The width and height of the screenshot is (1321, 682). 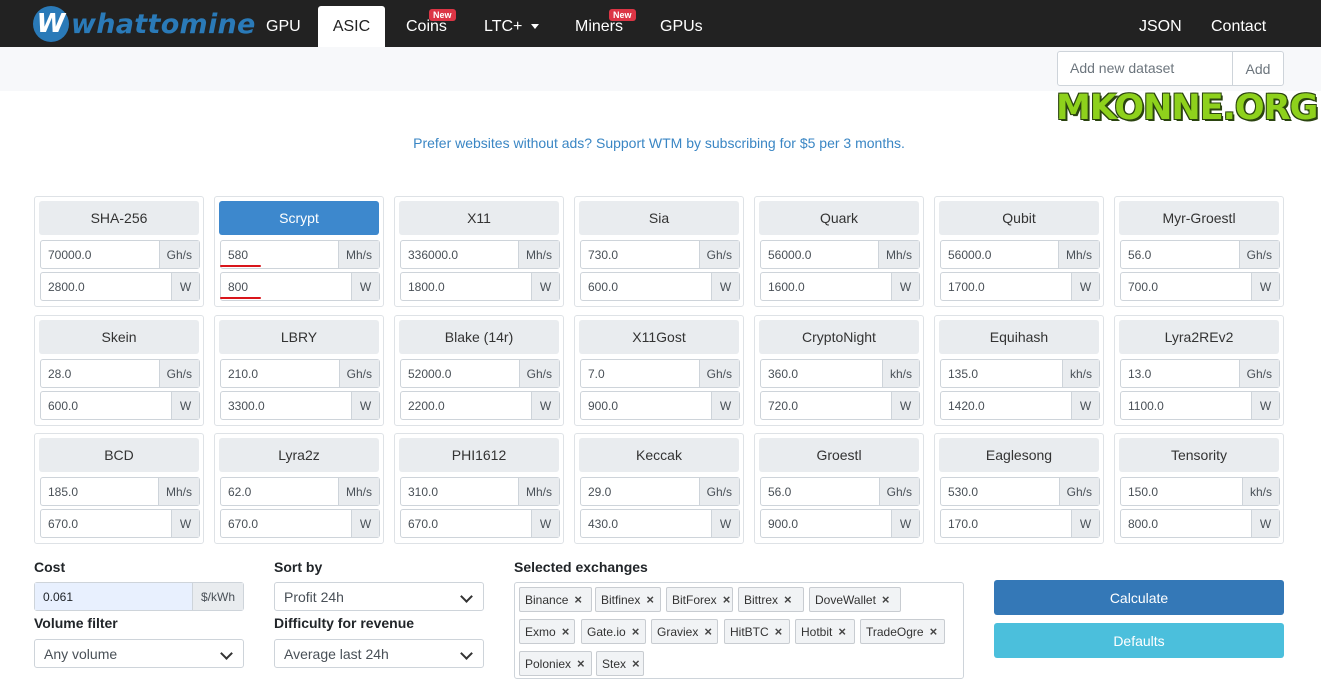 I want to click on hashrate-input: 62.0, so click(x=279, y=491).